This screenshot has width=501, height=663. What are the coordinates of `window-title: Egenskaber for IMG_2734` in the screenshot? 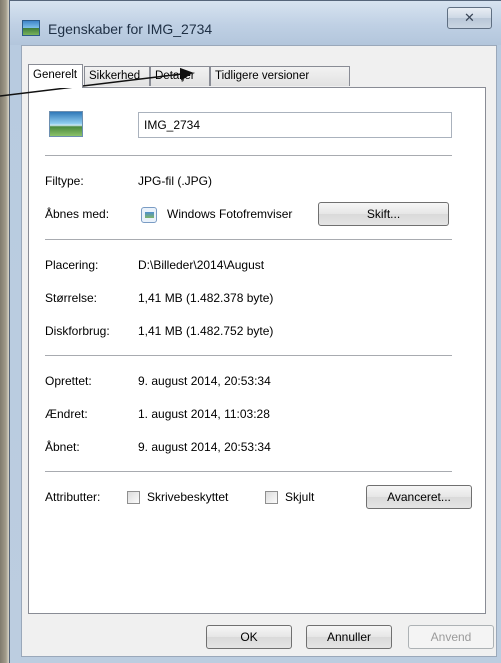 It's located at (130, 29).